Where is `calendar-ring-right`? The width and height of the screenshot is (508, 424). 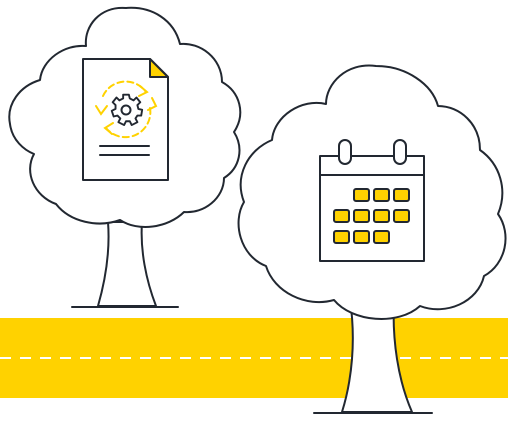
calendar-ring-right is located at coordinates (400, 152).